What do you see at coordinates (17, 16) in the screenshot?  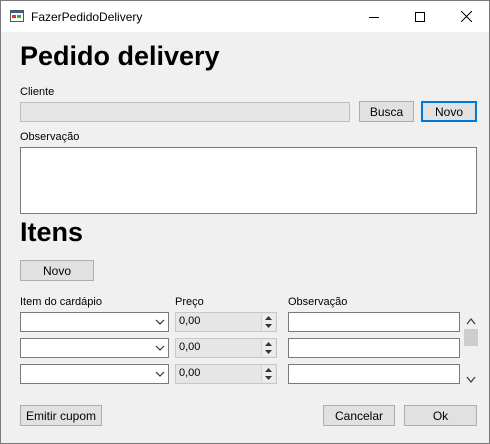 I see `app-icon` at bounding box center [17, 16].